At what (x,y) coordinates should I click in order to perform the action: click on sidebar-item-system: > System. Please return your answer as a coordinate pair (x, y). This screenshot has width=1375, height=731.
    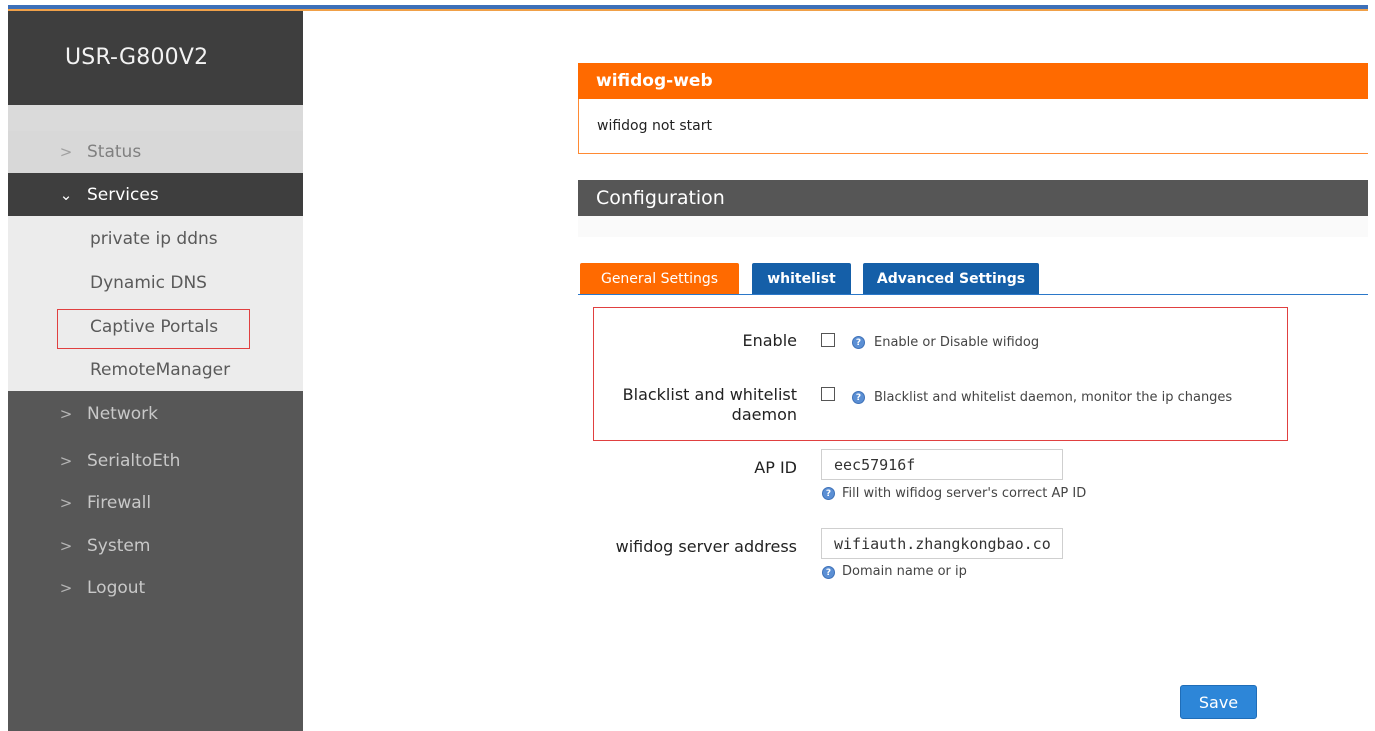
    Looking at the image, I should click on (155, 545).